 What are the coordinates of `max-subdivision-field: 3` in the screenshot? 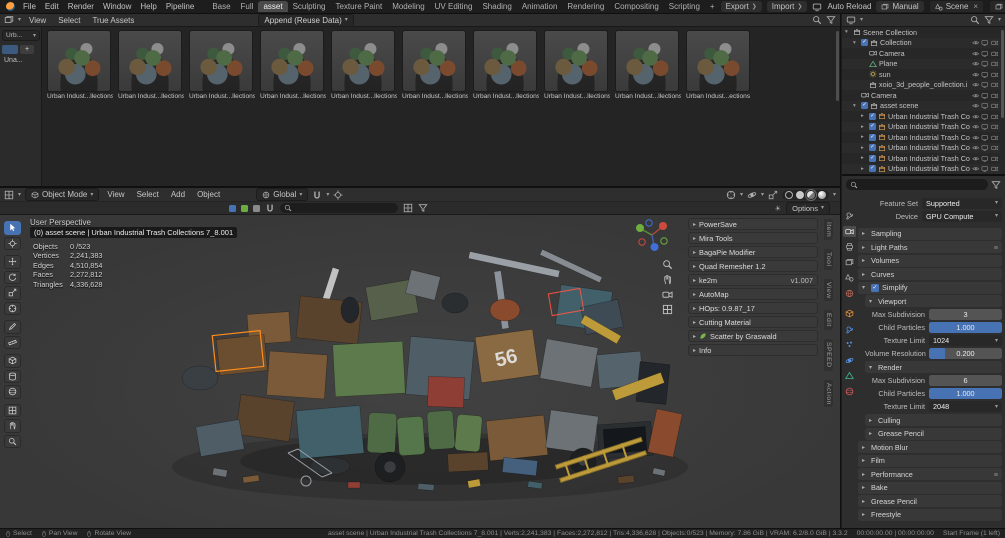 It's located at (965, 314).